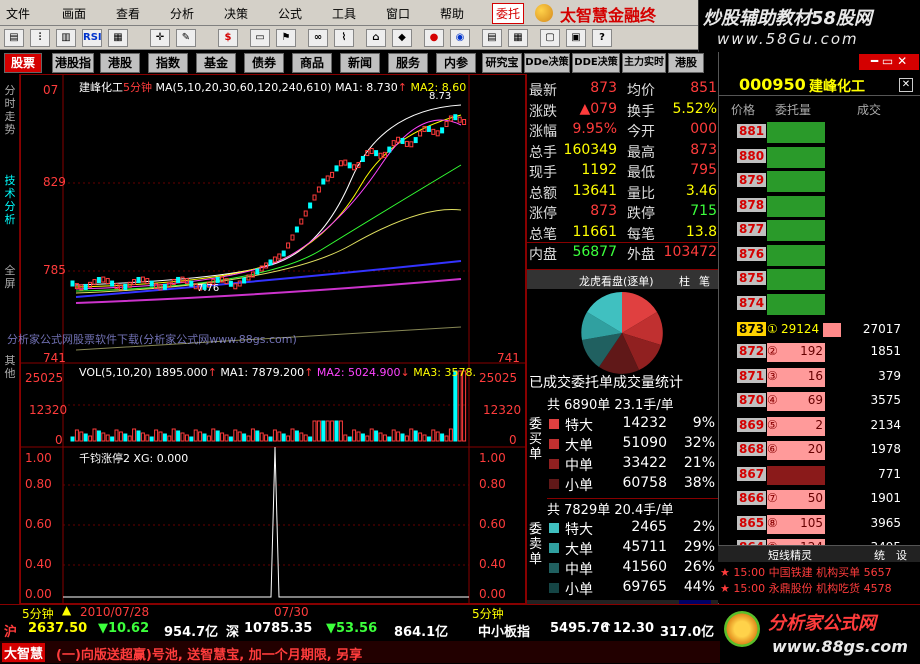  Describe the element at coordinates (10, 200) in the screenshot. I see `vtab-technical: 技术分析` at that location.